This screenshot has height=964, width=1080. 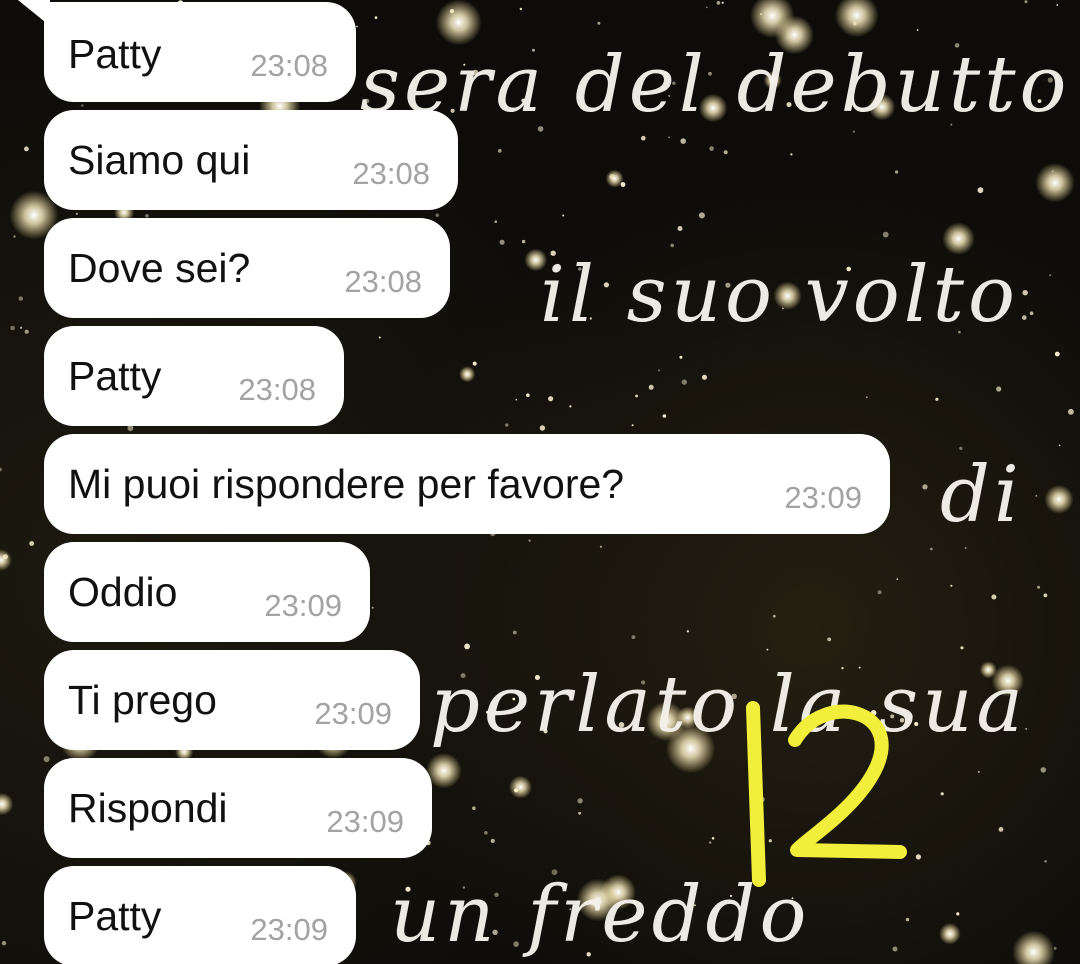 What do you see at coordinates (346, 484) in the screenshot?
I see `message-text: Mi puoi rispondere per favore?` at bounding box center [346, 484].